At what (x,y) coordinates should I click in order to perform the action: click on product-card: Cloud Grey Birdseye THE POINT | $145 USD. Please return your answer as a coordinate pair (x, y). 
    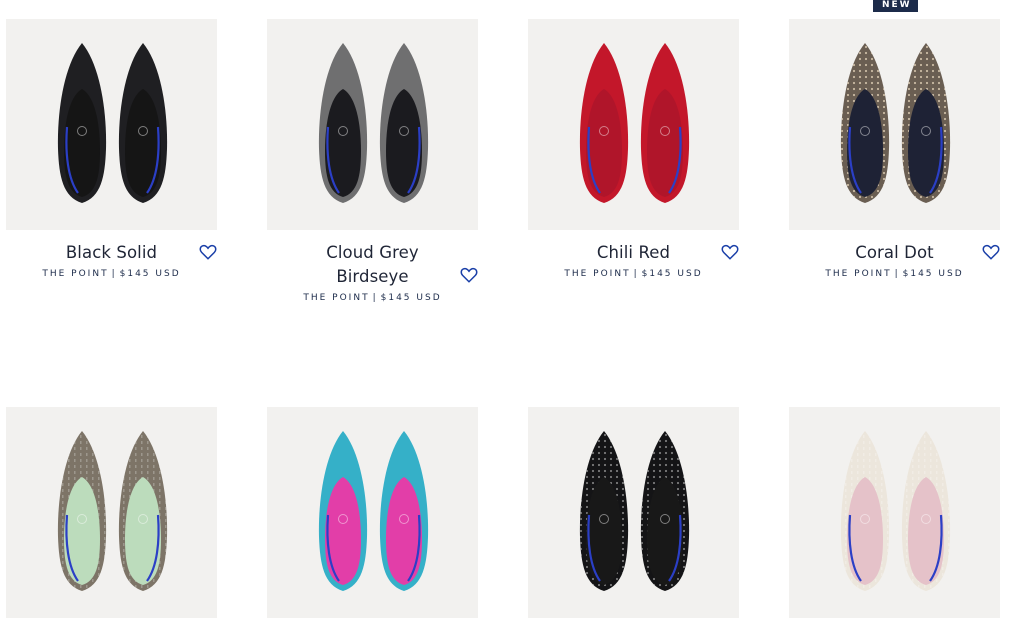
    Looking at the image, I should click on (372, 161).